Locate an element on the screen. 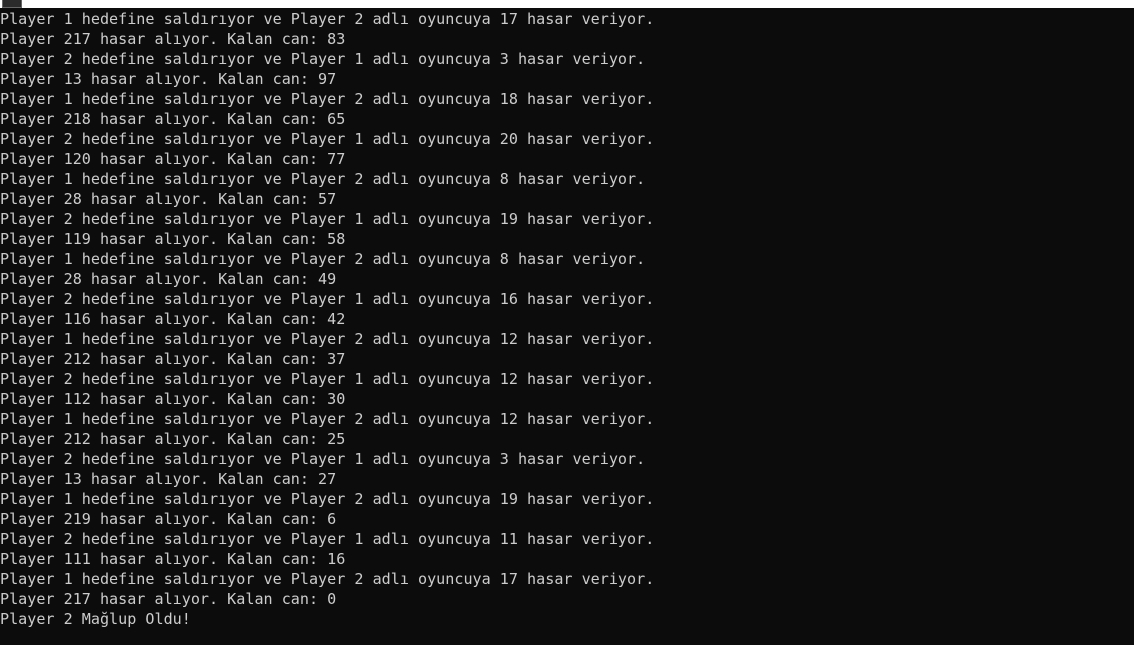 This screenshot has width=1134, height=645. console-line: Player 28 hasar alıyor. Kalan can: 49 is located at coordinates (168, 279).